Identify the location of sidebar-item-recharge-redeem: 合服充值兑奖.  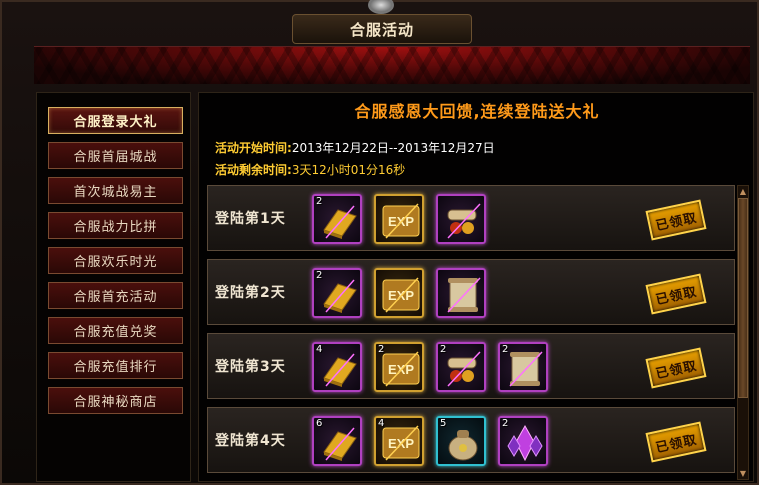
(115, 330).